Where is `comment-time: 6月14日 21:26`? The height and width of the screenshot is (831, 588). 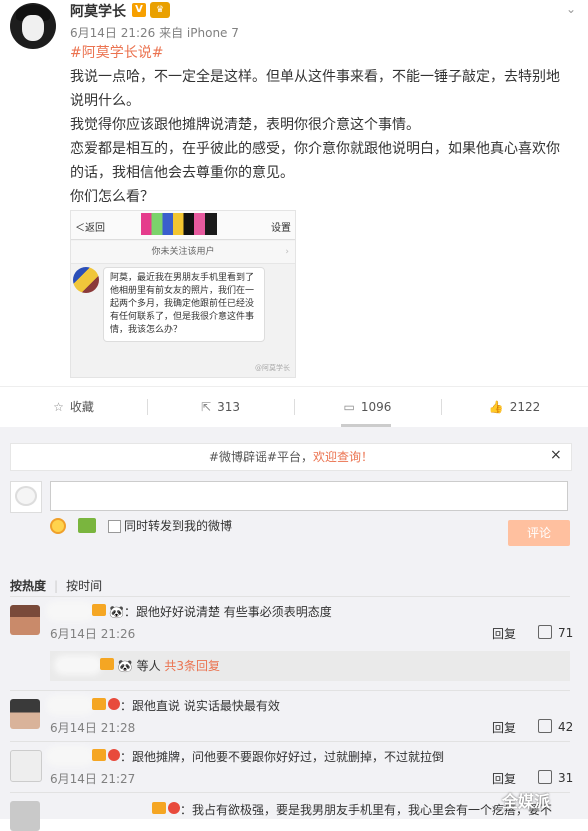
comment-time: 6月14日 21:26 is located at coordinates (93, 634).